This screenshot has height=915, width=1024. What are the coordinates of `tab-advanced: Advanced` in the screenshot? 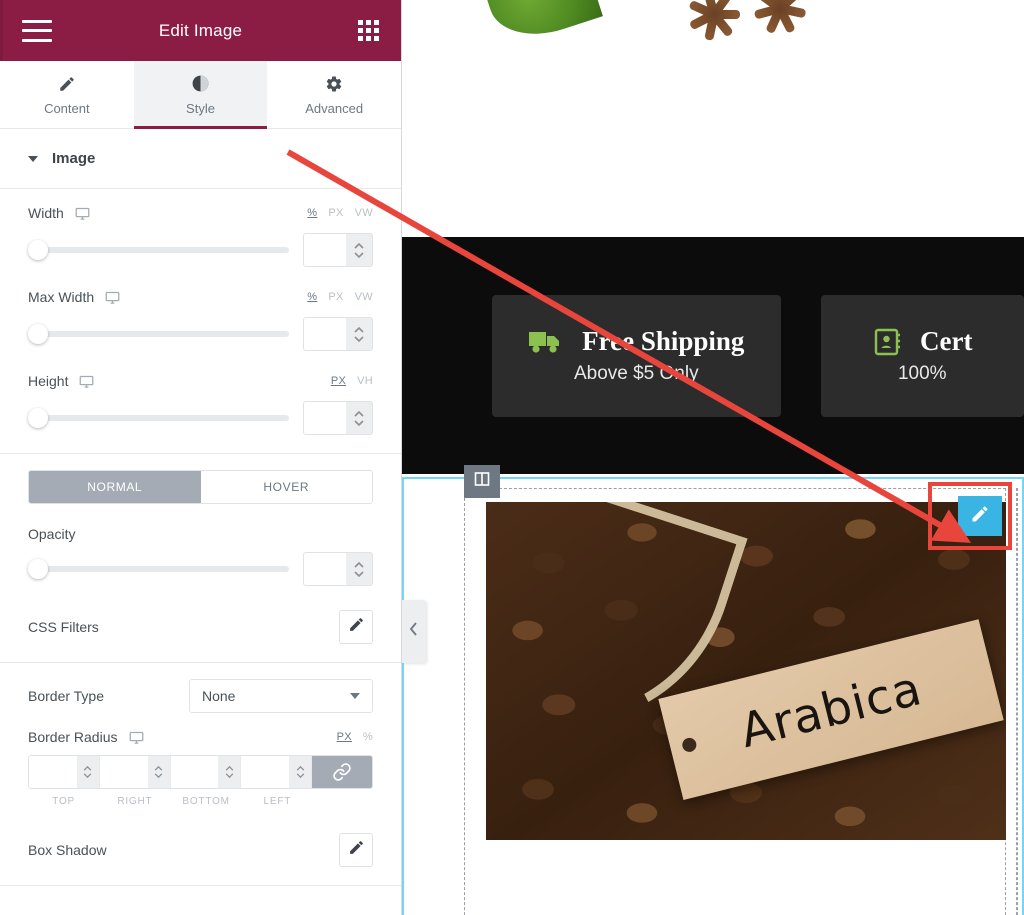 It's located at (334, 94).